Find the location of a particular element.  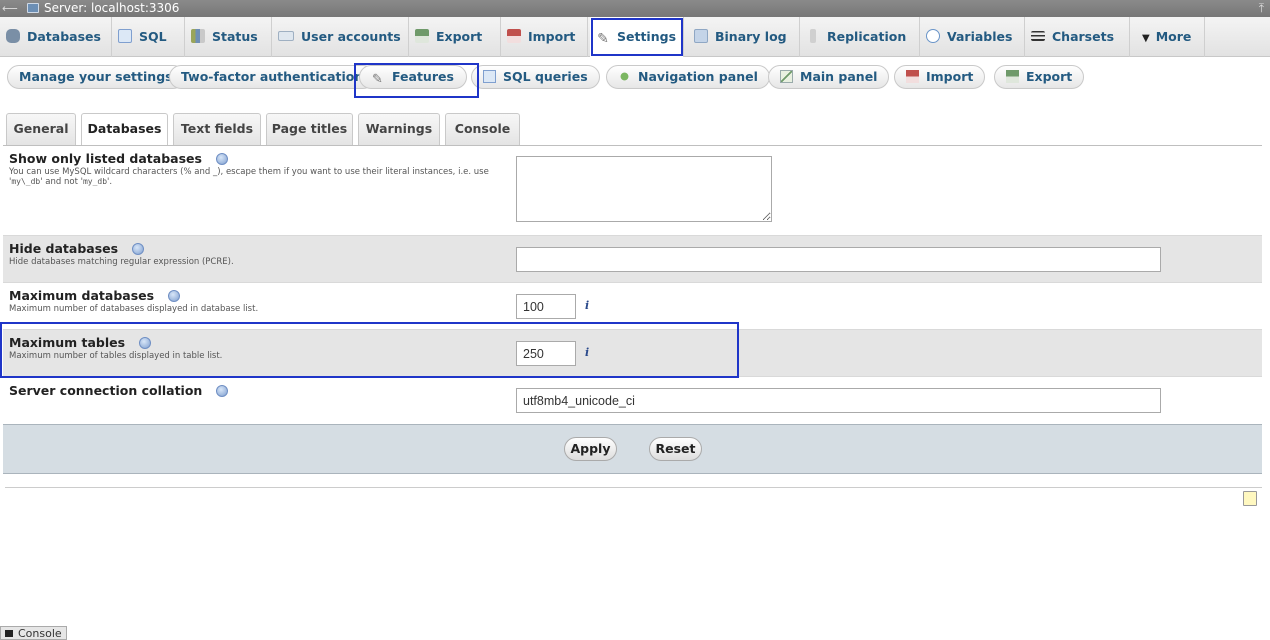

toggle-navigation-icon: ⟵ is located at coordinates (10, 8).